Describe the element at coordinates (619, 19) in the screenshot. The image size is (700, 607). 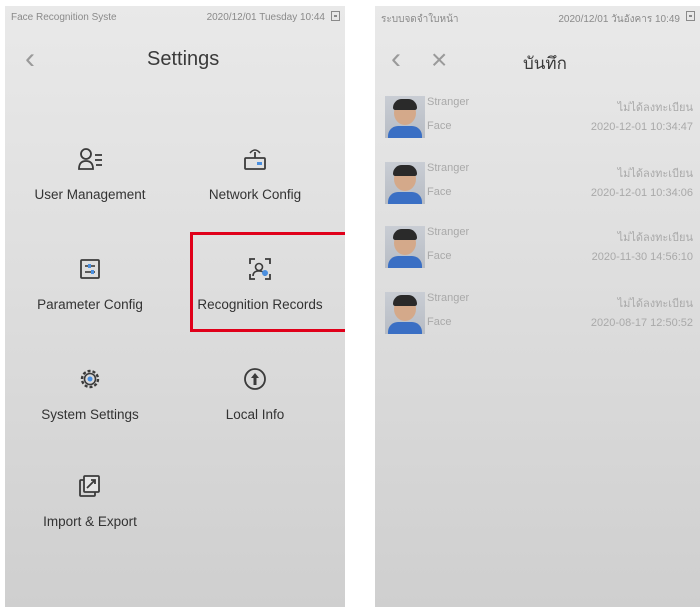
I see `status-datetime: 2020/12/01 วันอังคาร 10:49` at that location.